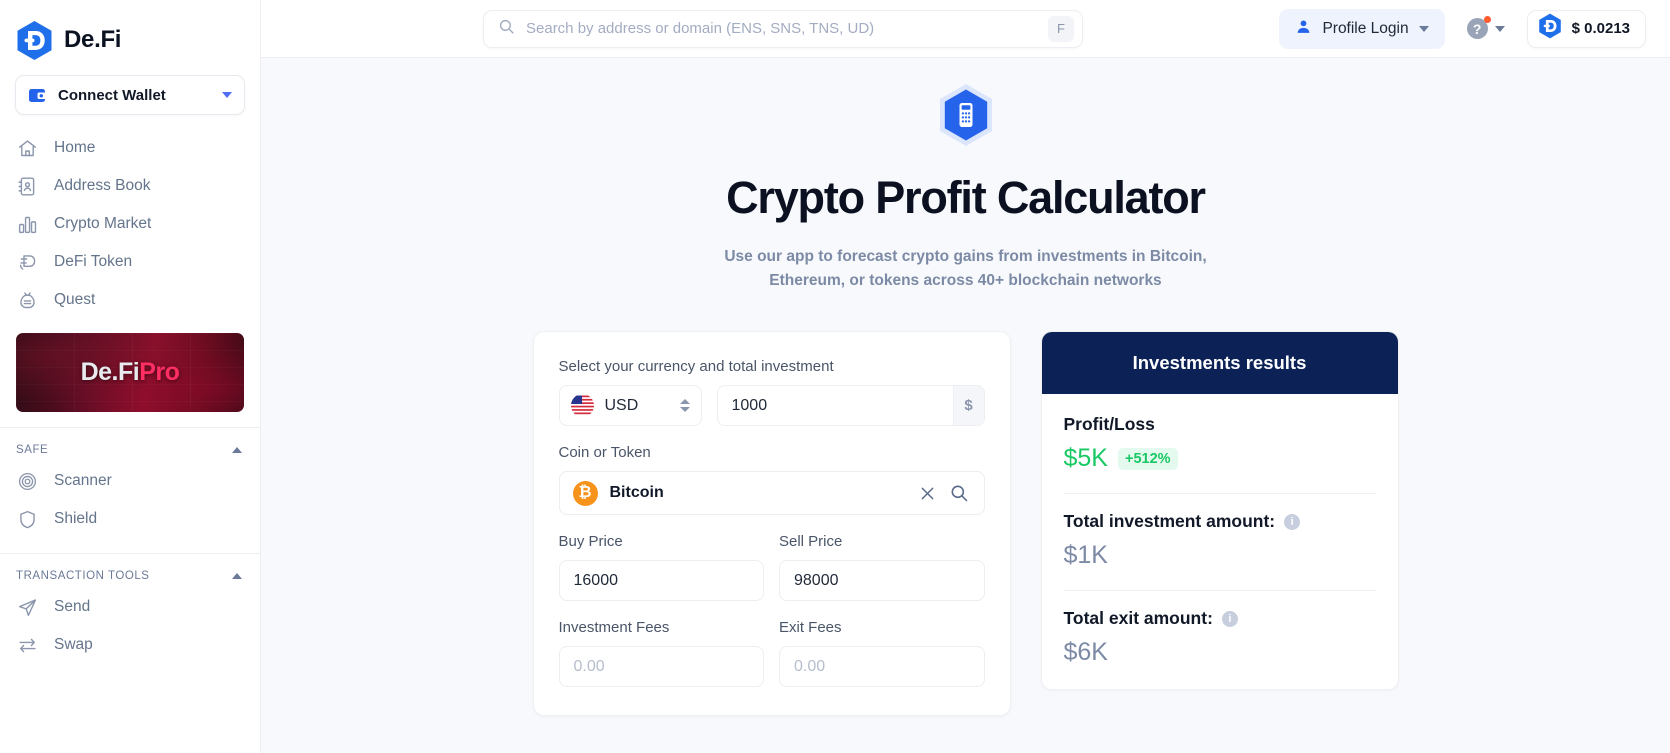 This screenshot has width=1670, height=753. Describe the element at coordinates (811, 542) in the screenshot. I see `sell-price-label: Sell Price` at that location.